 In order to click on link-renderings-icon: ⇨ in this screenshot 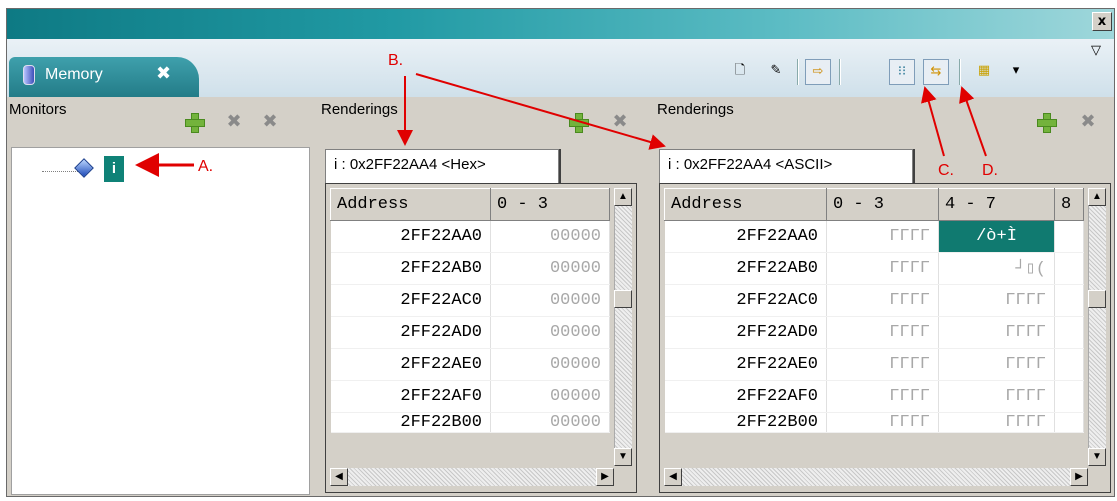, I will do `click(818, 72)`.